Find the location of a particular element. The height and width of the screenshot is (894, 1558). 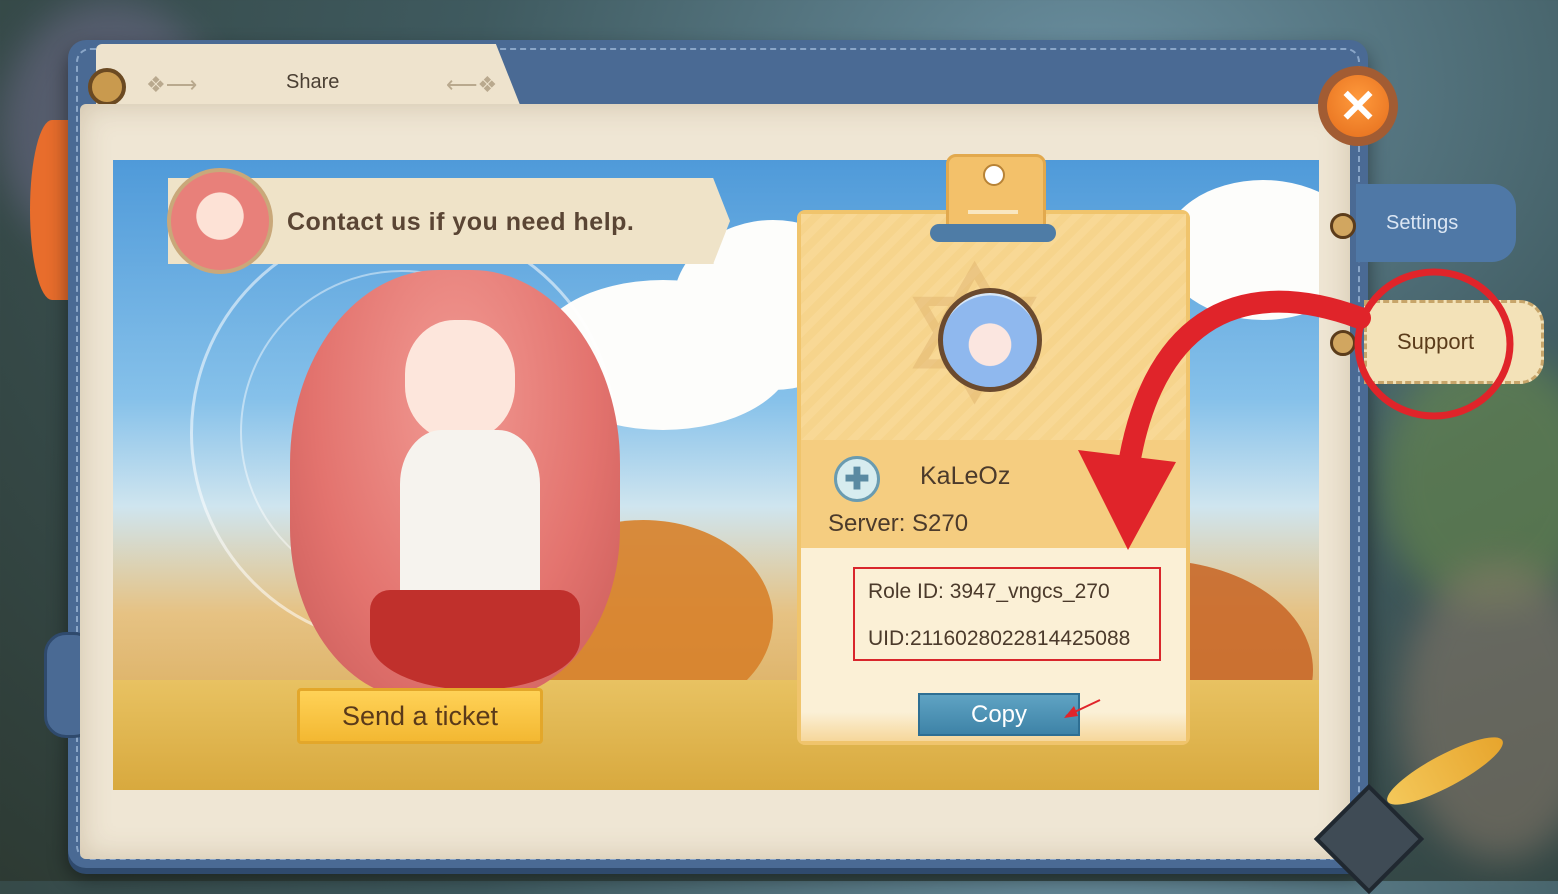

uid-text: UID:2116028022814425088 is located at coordinates (999, 638).